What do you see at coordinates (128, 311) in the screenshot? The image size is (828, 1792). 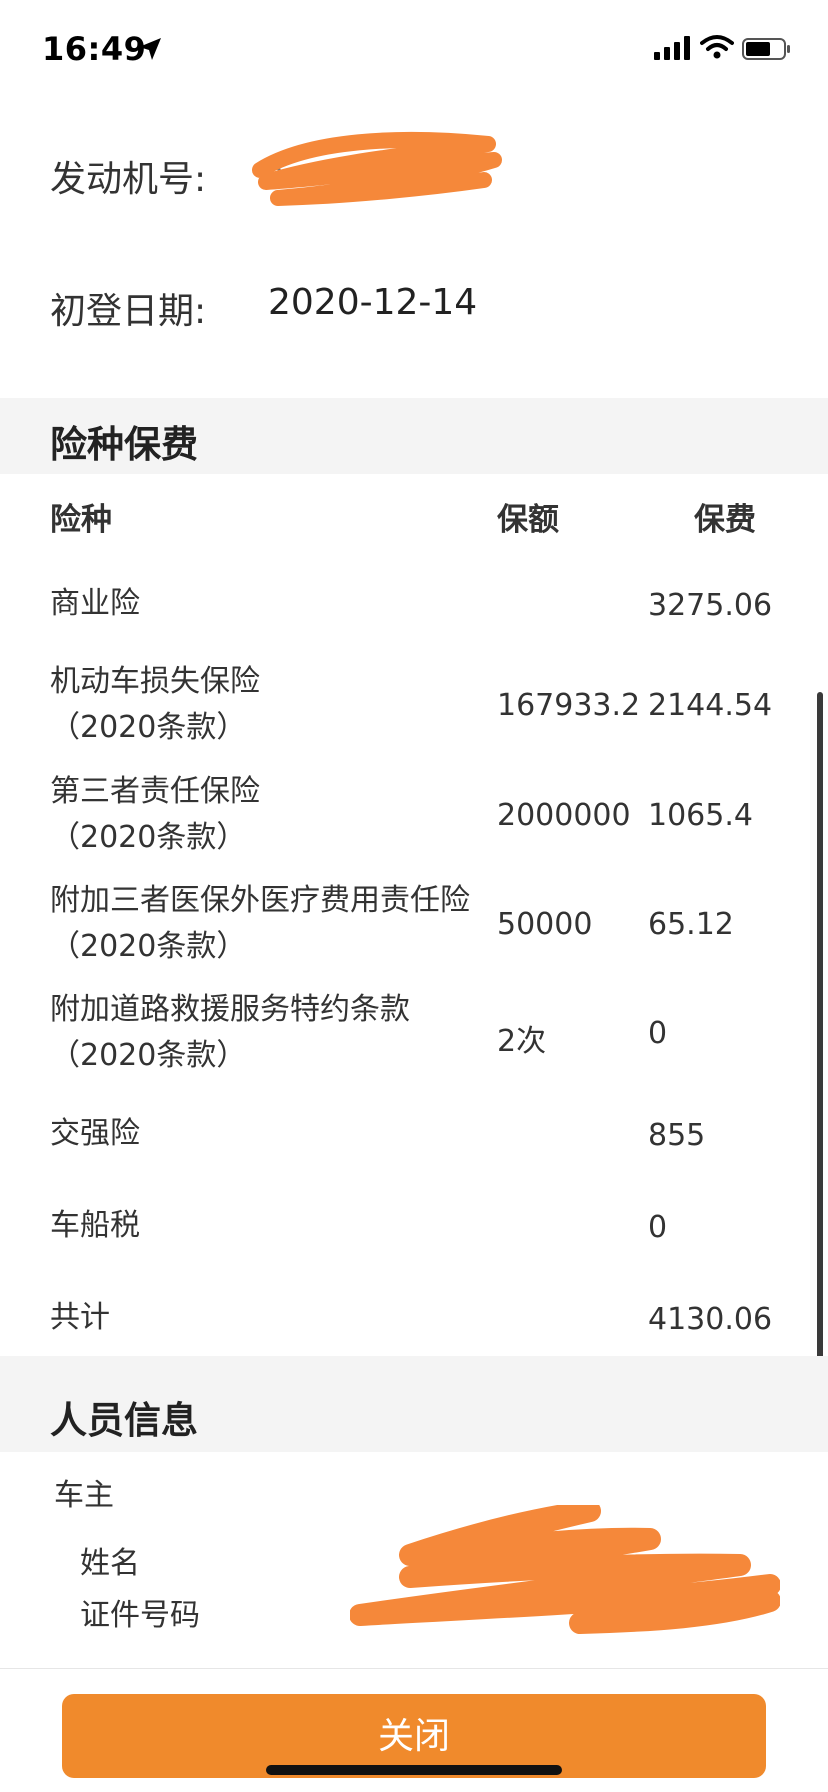 I see `register-date-label: 初登日期:` at bounding box center [128, 311].